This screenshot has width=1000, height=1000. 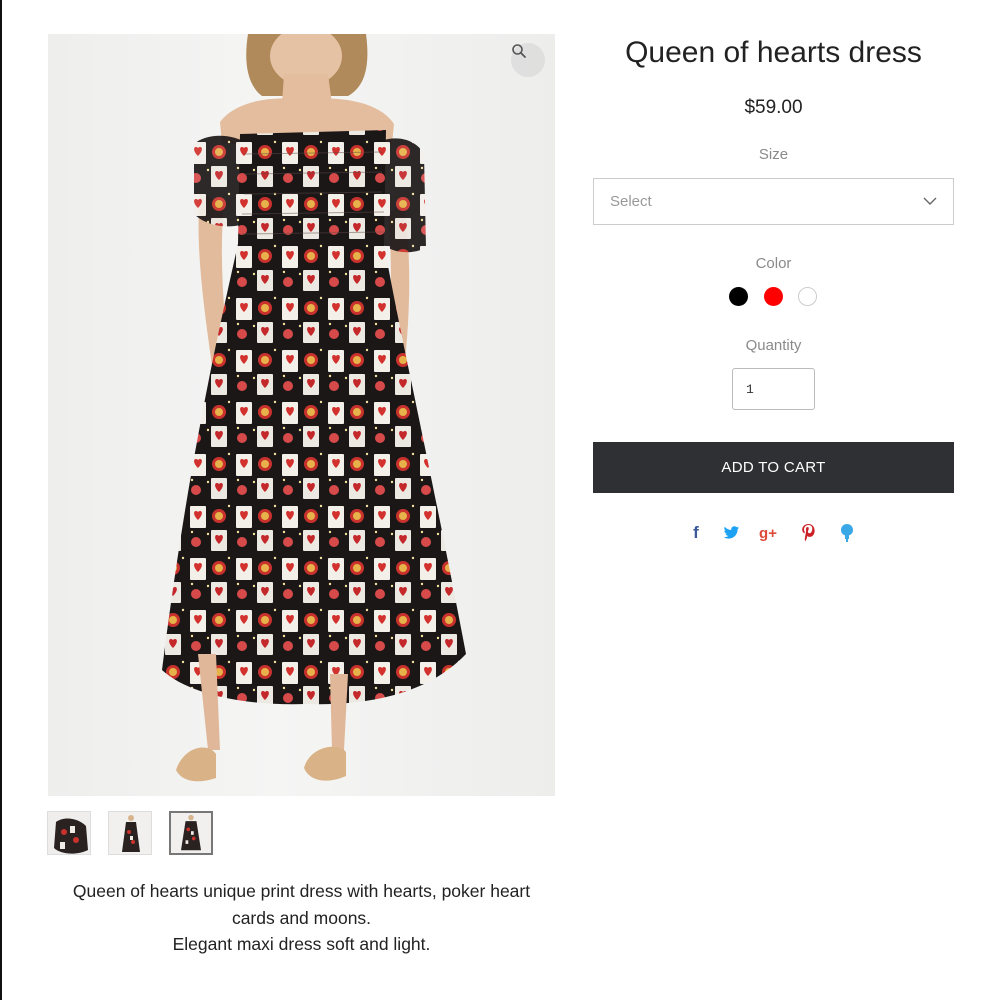 I want to click on search-icon, so click(x=519, y=51).